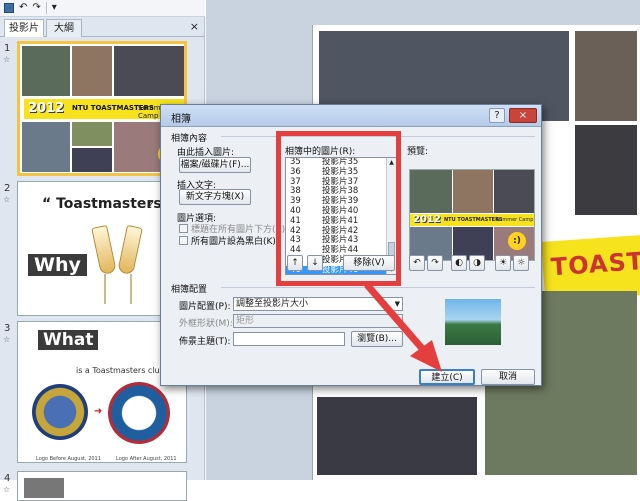  Describe the element at coordinates (418, 152) in the screenshot. I see `preview-label: 預覽:` at that location.